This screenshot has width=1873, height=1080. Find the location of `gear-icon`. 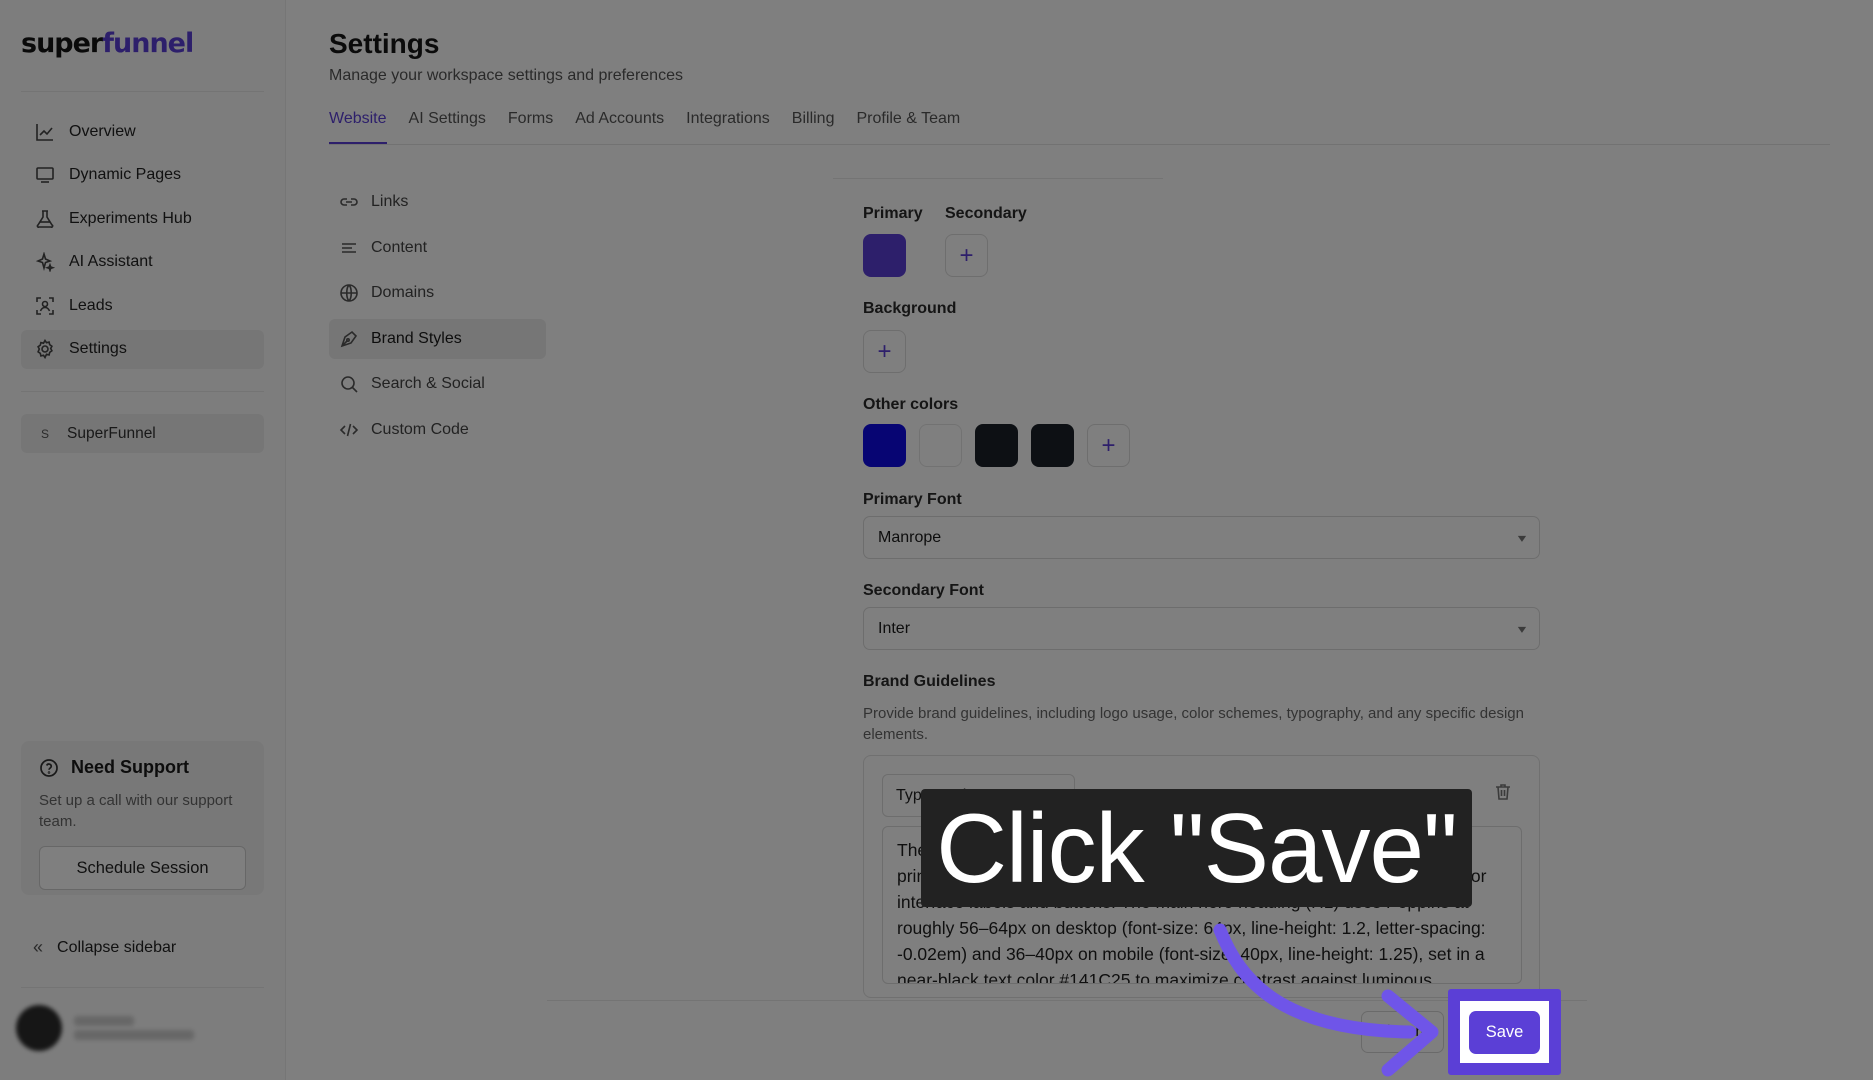

gear-icon is located at coordinates (45, 349).